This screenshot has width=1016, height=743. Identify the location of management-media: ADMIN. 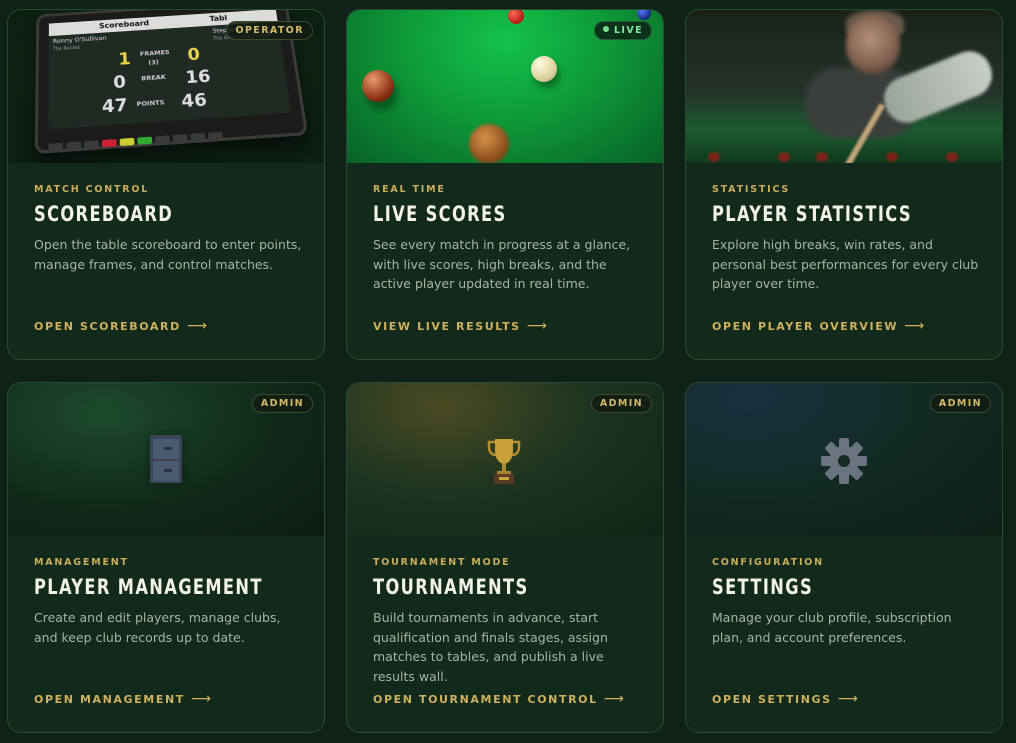
(166, 459).